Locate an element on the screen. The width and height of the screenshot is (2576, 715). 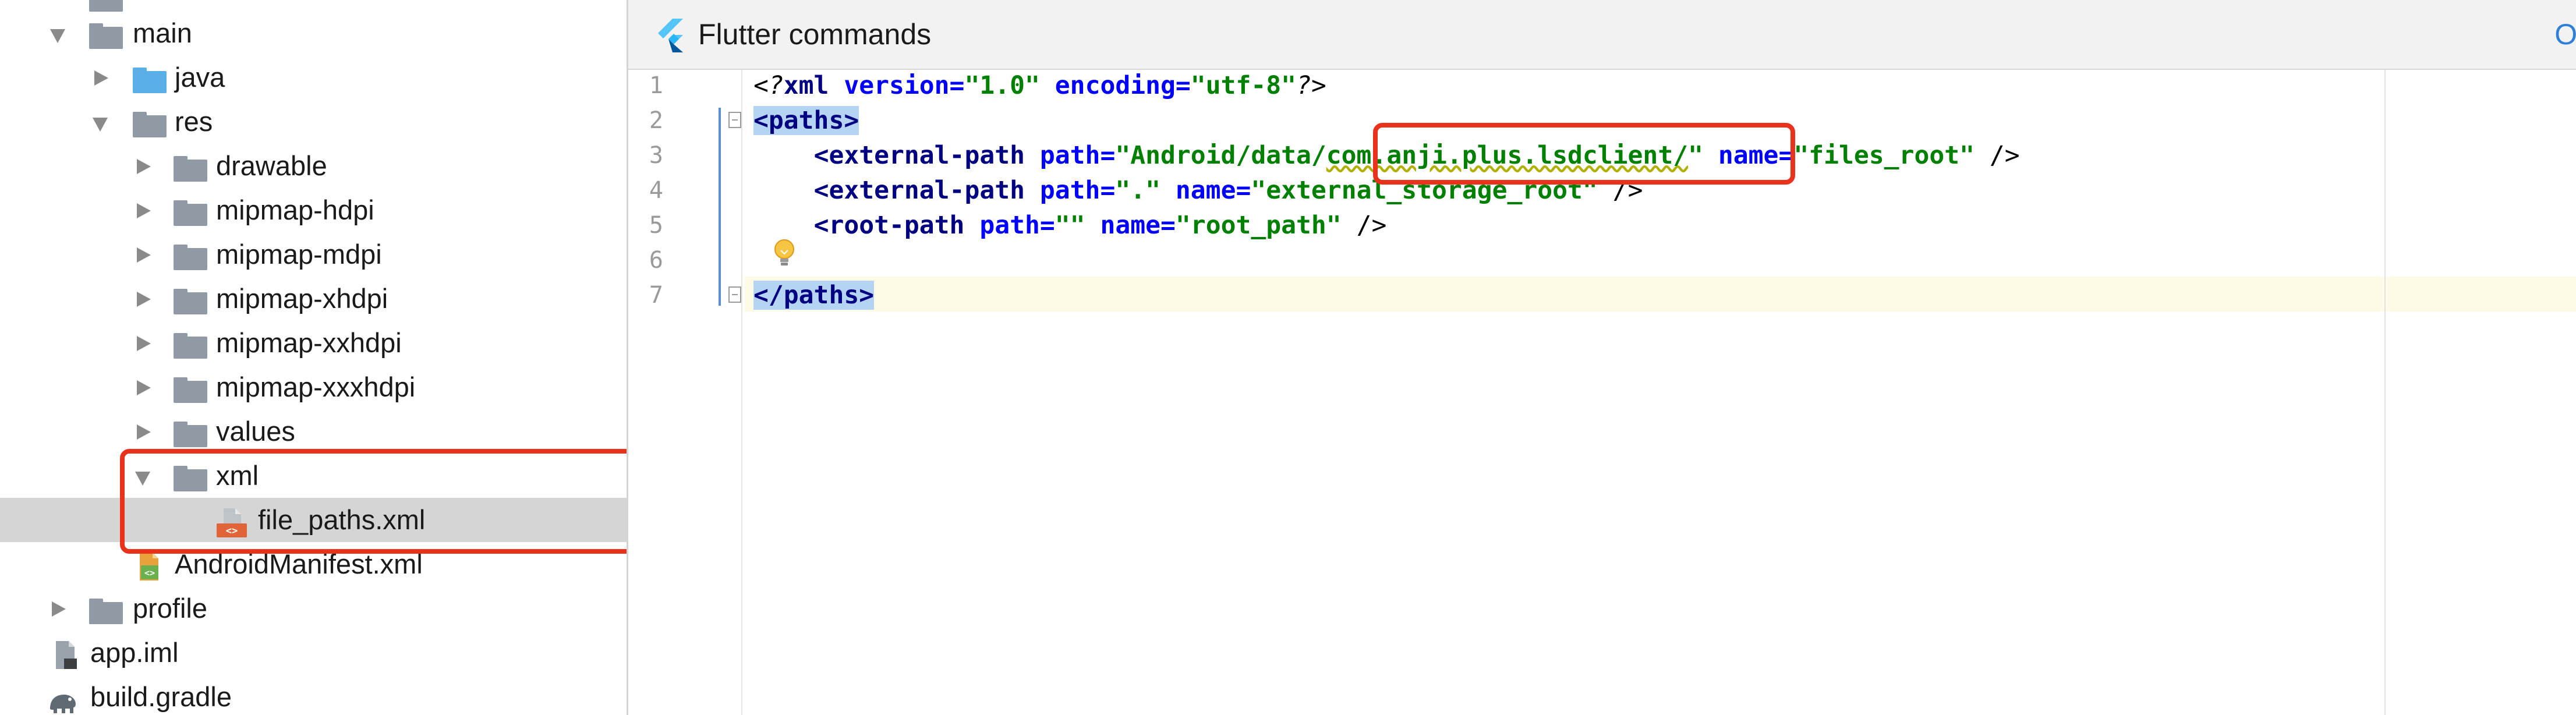
tree-item-label: mipmap-hdpi is located at coordinates (295, 209).